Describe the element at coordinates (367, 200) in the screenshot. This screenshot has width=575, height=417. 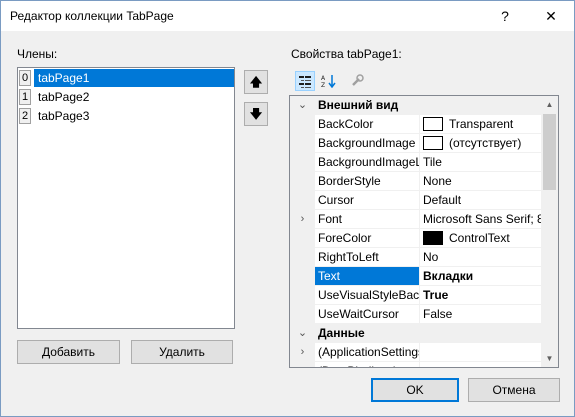
I see `property-name: Cursor` at that location.